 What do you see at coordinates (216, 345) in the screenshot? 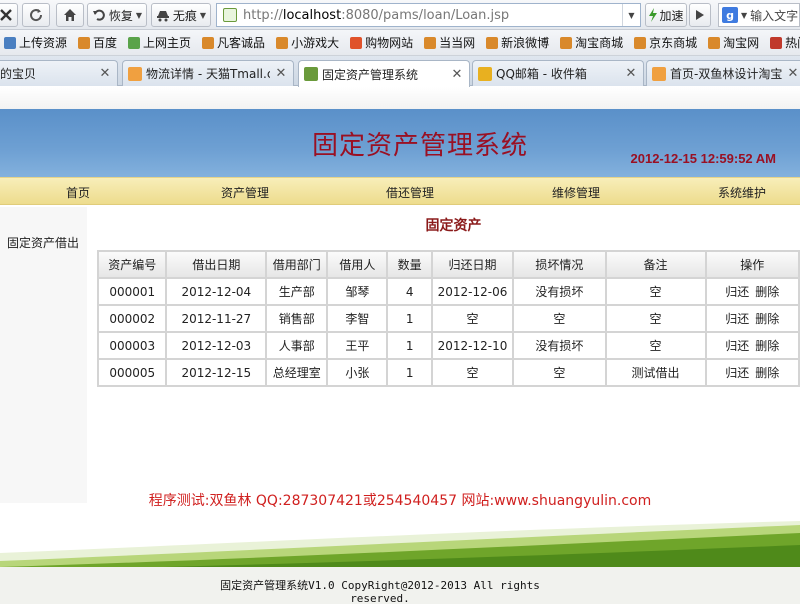
I see `table-cell: 2012-12-03` at bounding box center [216, 345].